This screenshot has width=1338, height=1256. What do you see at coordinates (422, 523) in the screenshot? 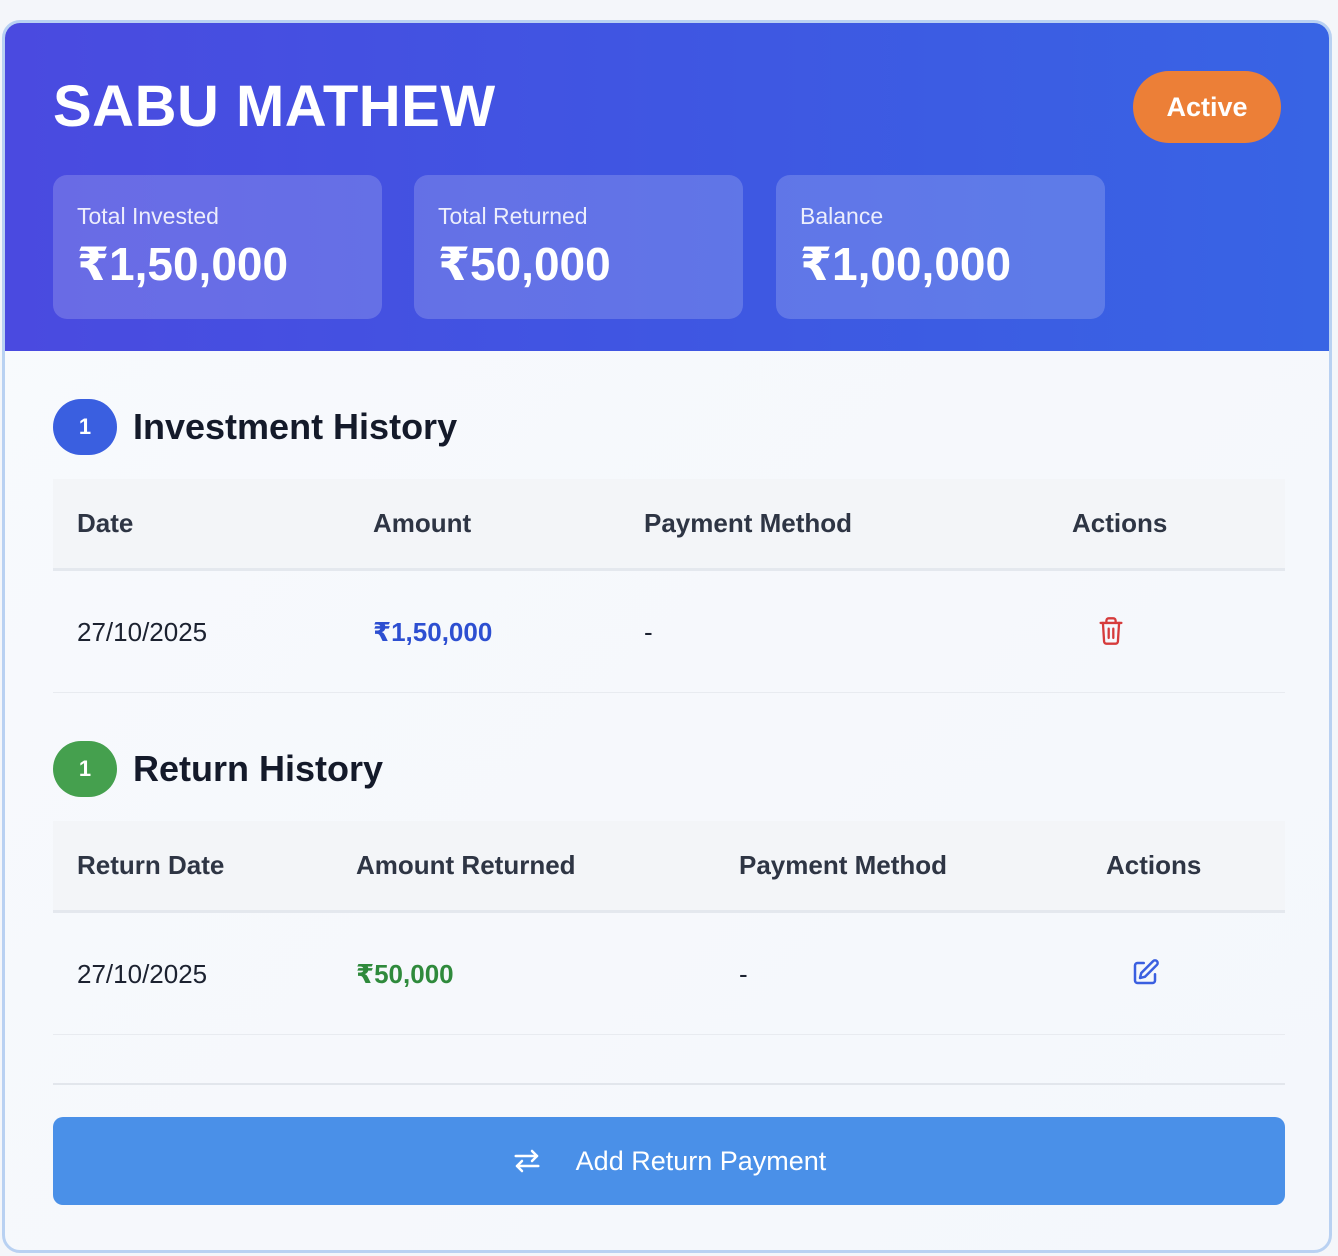
I see `column-header-amount: Amount` at bounding box center [422, 523].